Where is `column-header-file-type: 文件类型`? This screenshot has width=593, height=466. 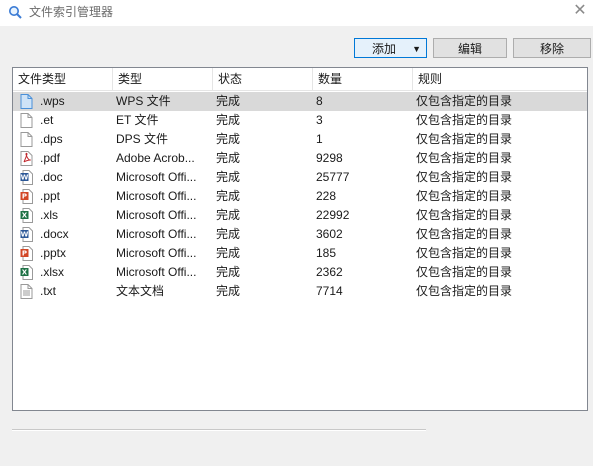
column-header-file-type: 文件类型 is located at coordinates (63, 79).